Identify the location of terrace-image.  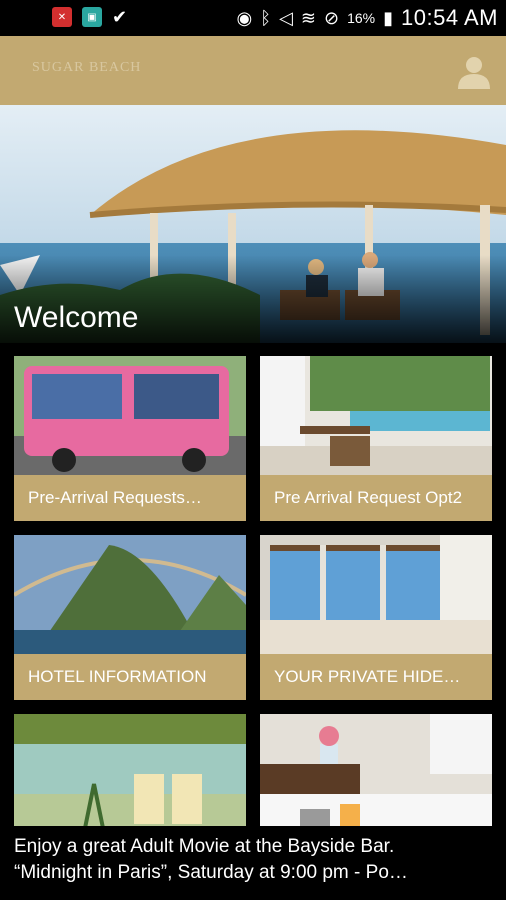
(376, 415).